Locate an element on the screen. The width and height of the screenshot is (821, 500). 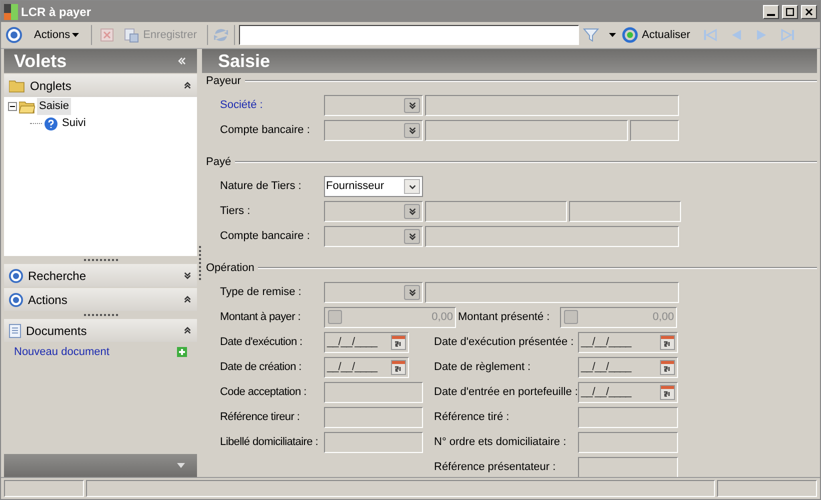
maximize-button is located at coordinates (790, 11).